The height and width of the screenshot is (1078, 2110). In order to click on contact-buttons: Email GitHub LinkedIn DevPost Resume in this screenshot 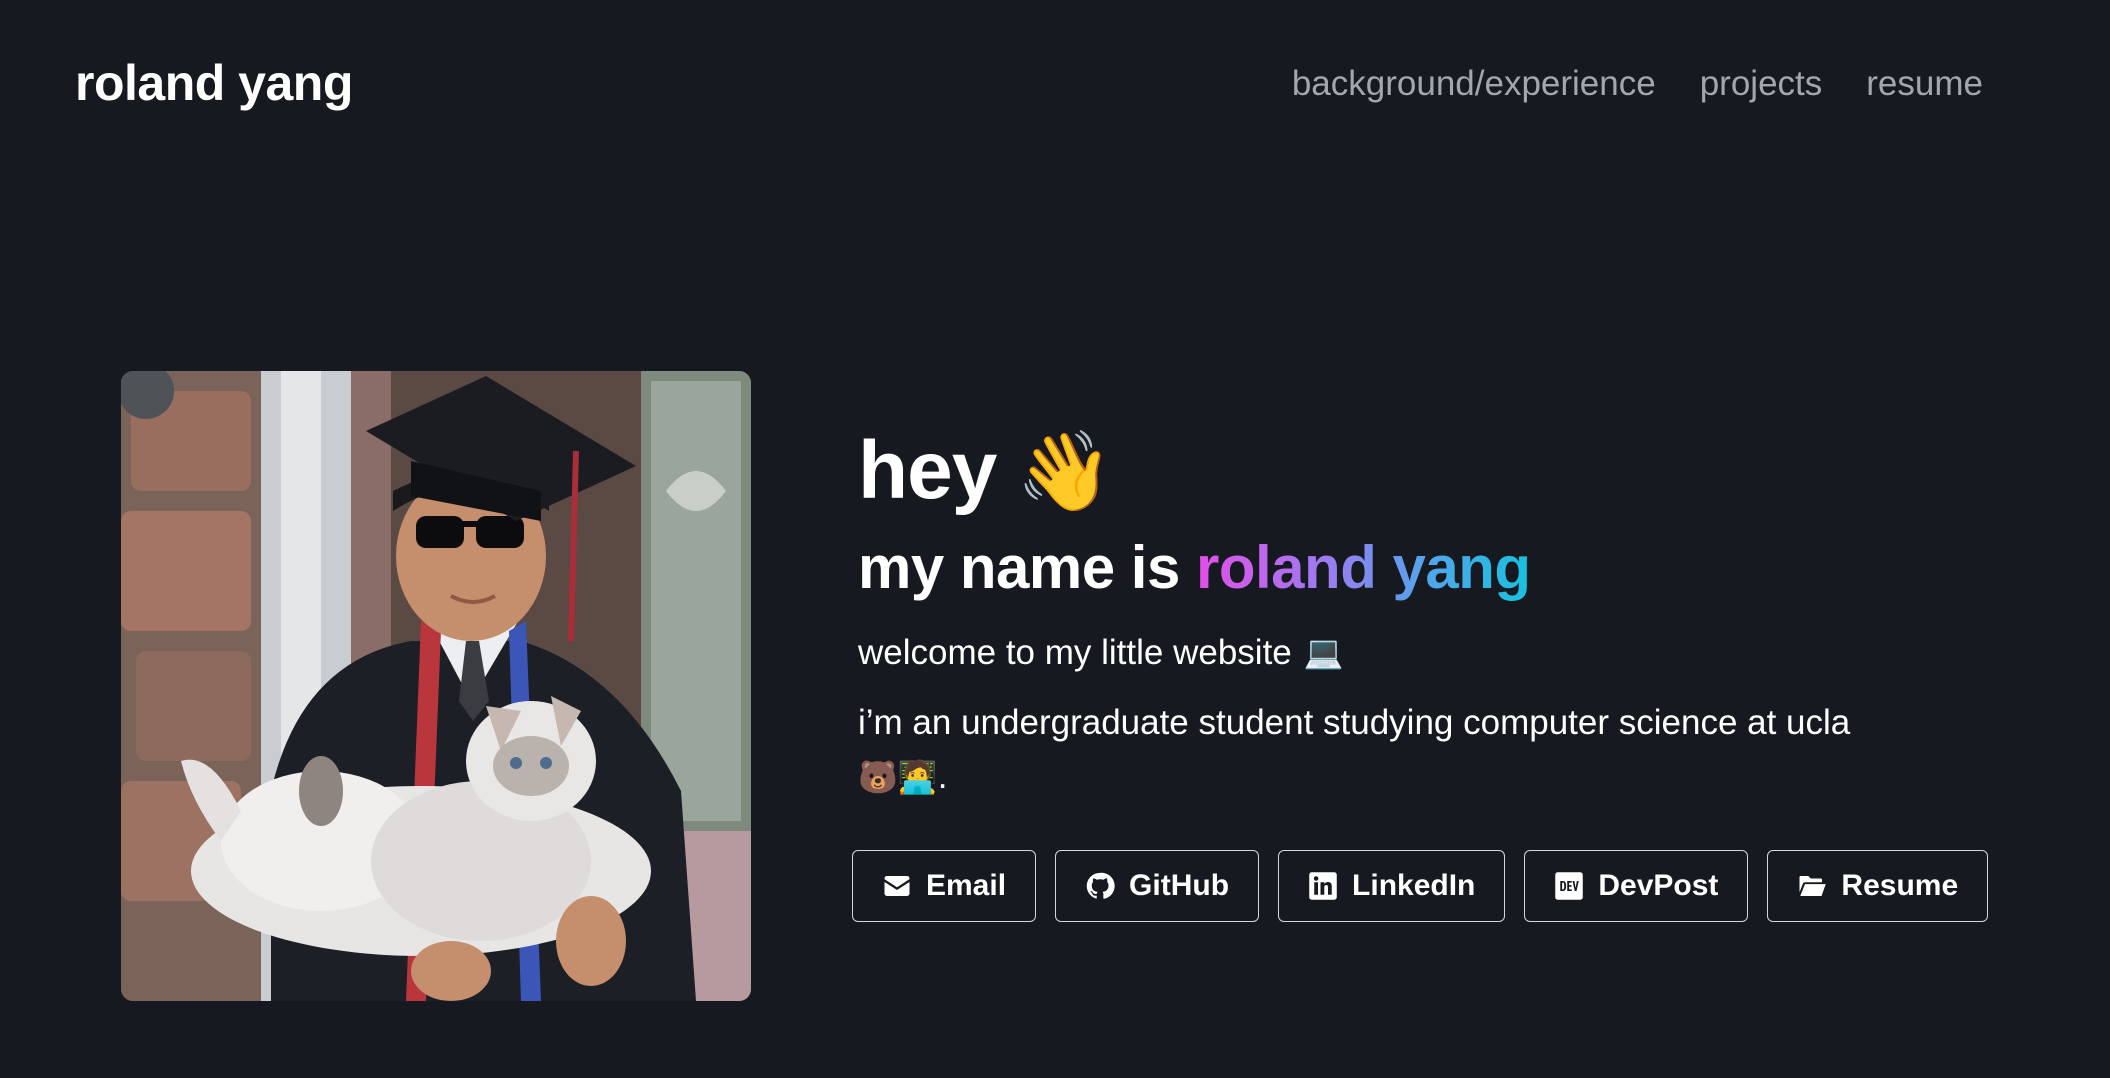, I will do `click(1420, 886)`.